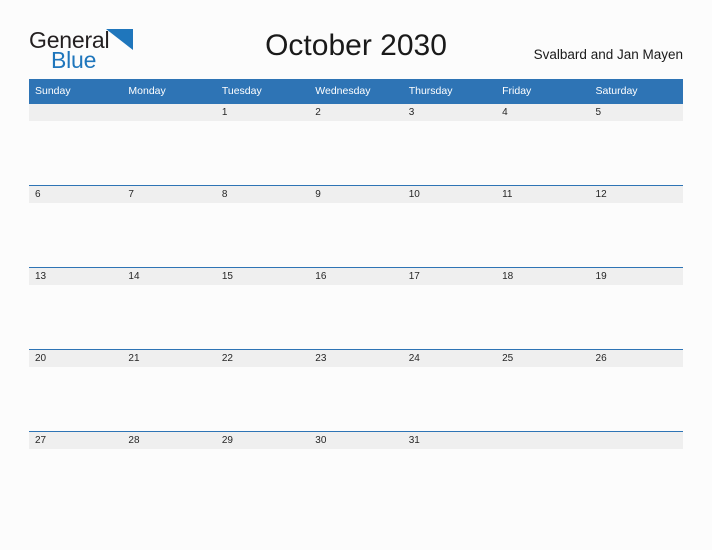  What do you see at coordinates (636, 112) in the screenshot?
I see `day-number: 5` at bounding box center [636, 112].